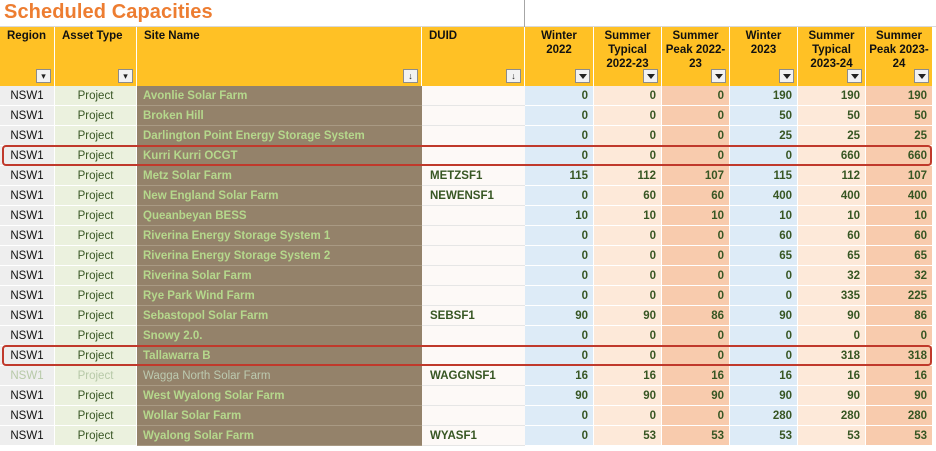 This screenshot has height=451, width=936. What do you see at coordinates (764, 356) in the screenshot?
I see `winter-2023-cell: 0` at bounding box center [764, 356].